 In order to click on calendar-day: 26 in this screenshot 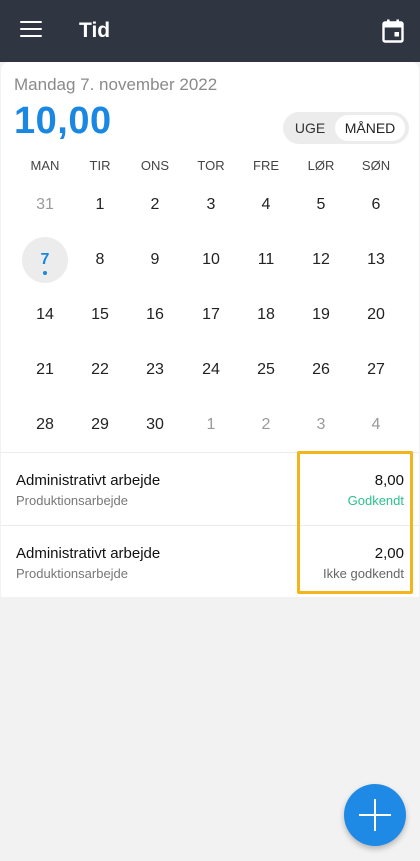, I will do `click(321, 370)`.